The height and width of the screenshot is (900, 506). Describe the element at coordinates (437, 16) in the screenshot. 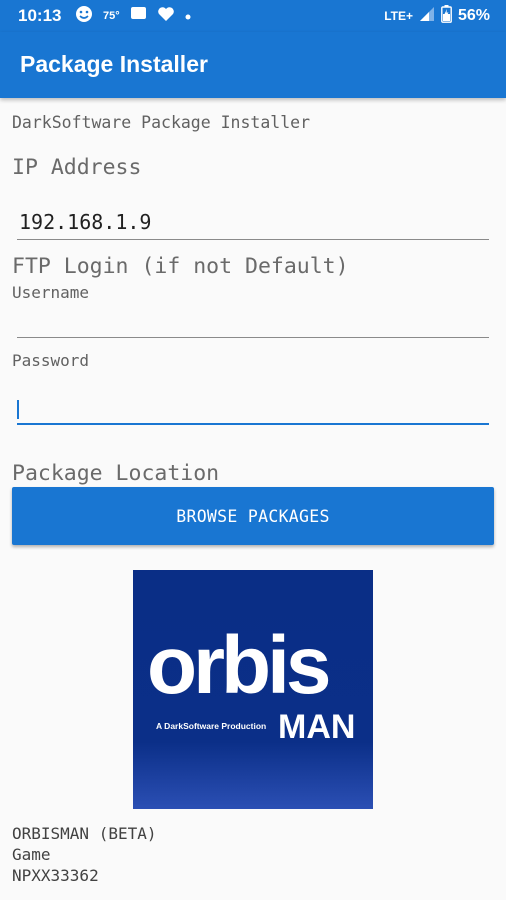

I see `system-icons: LTE+ 56%` at that location.